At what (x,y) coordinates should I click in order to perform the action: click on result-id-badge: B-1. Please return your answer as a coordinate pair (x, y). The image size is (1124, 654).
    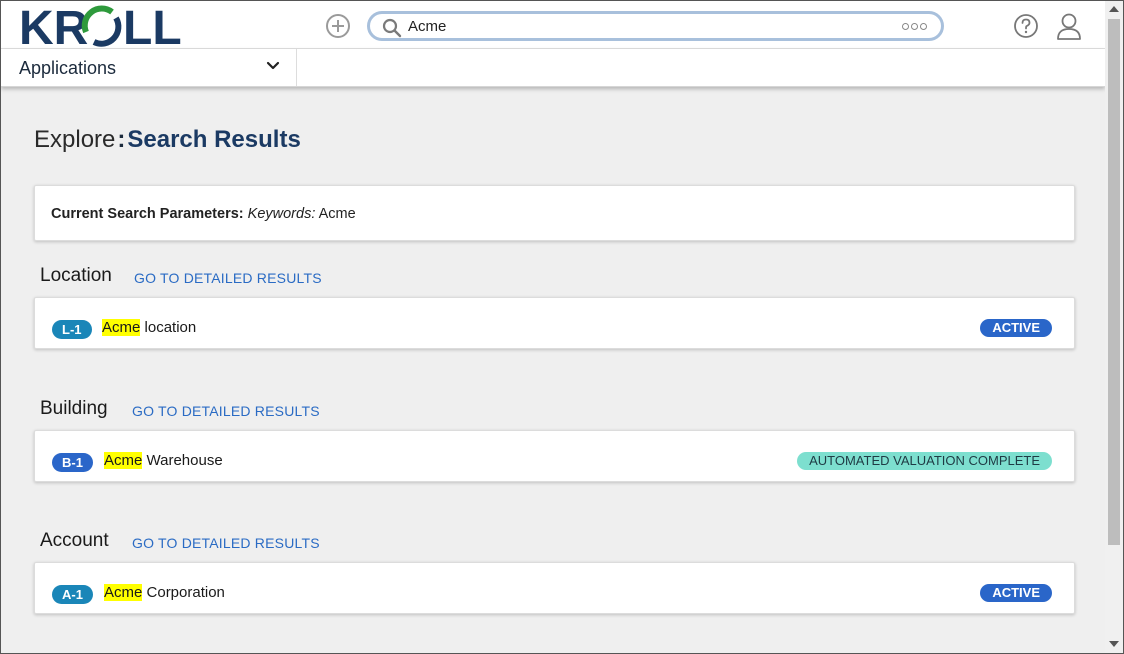
    Looking at the image, I should click on (72, 462).